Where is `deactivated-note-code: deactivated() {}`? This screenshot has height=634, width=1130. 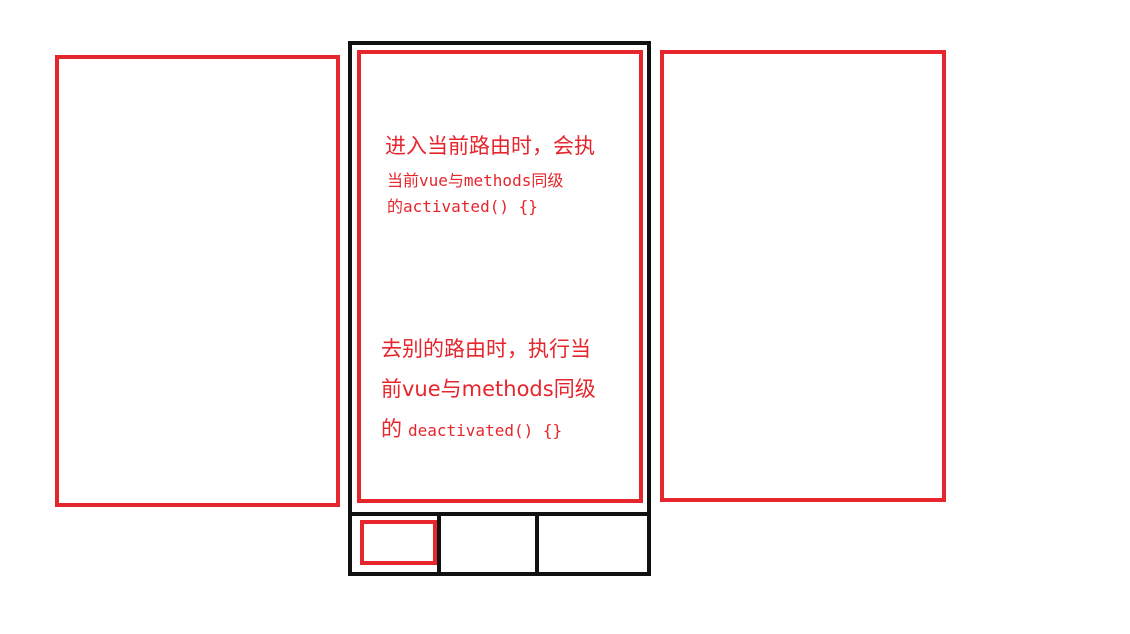
deactivated-note-code: deactivated() {} is located at coordinates (485, 430).